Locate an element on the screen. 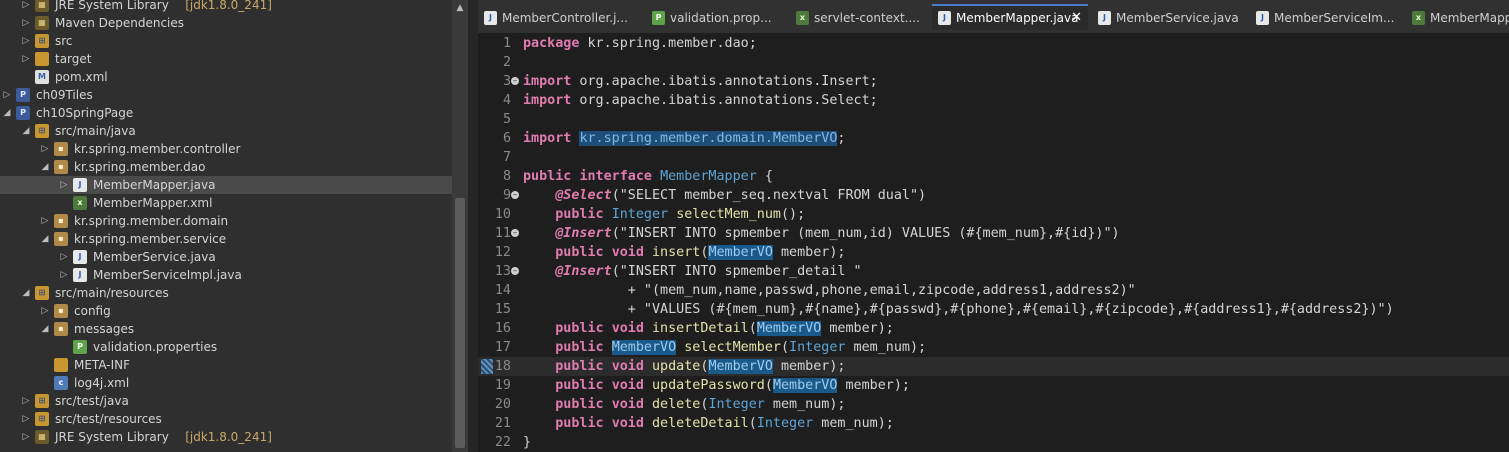  pane-divider is located at coordinates (473, 226).